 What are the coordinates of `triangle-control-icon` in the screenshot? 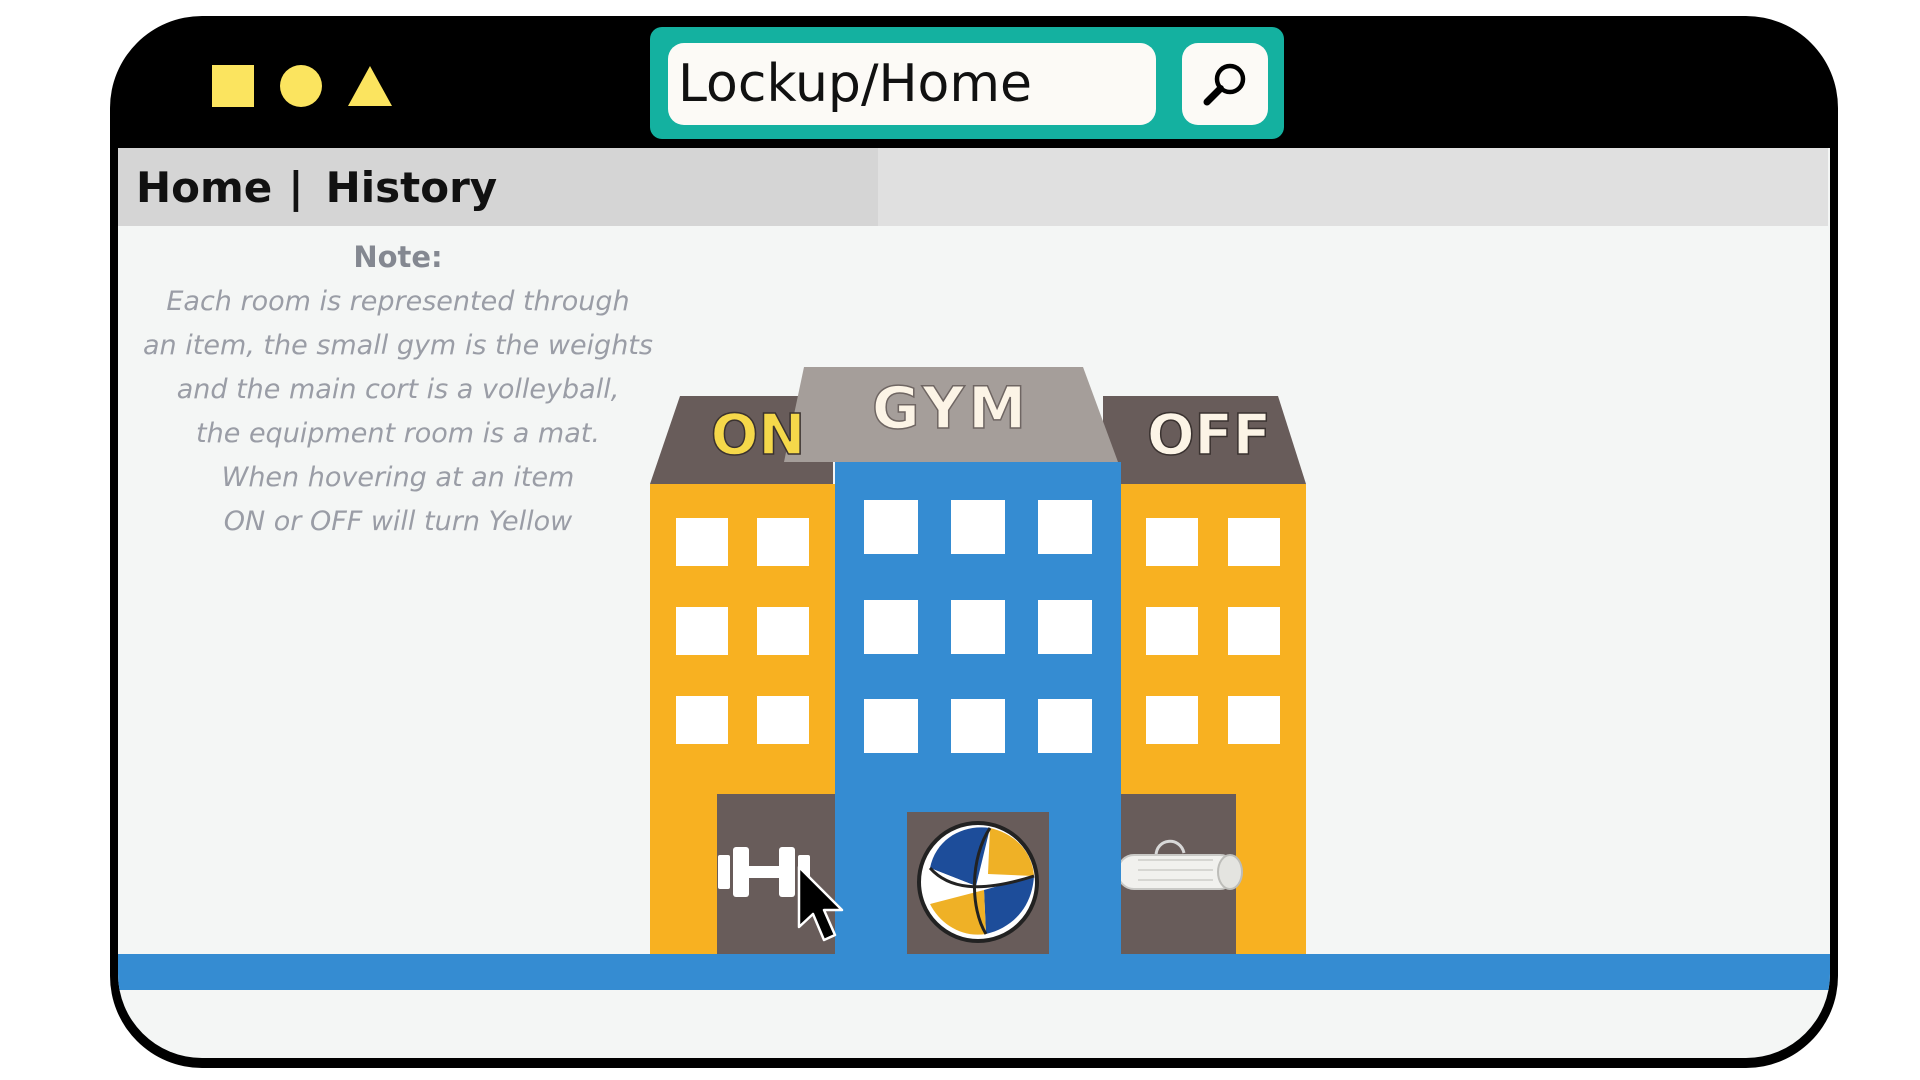 It's located at (370, 86).